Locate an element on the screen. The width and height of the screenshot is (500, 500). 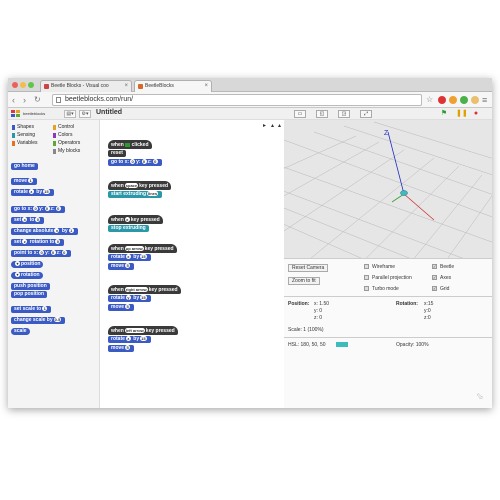
url-field: beetleblocks.com/run/ is located at coordinates (237, 100).